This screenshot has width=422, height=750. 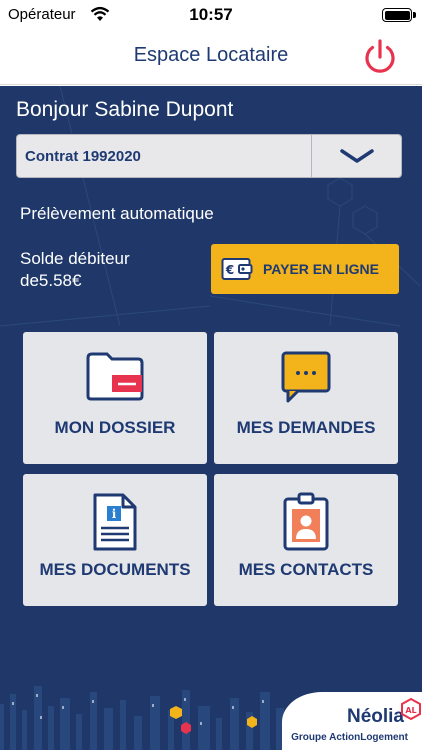 I want to click on document-info-icon: i, so click(x=115, y=522).